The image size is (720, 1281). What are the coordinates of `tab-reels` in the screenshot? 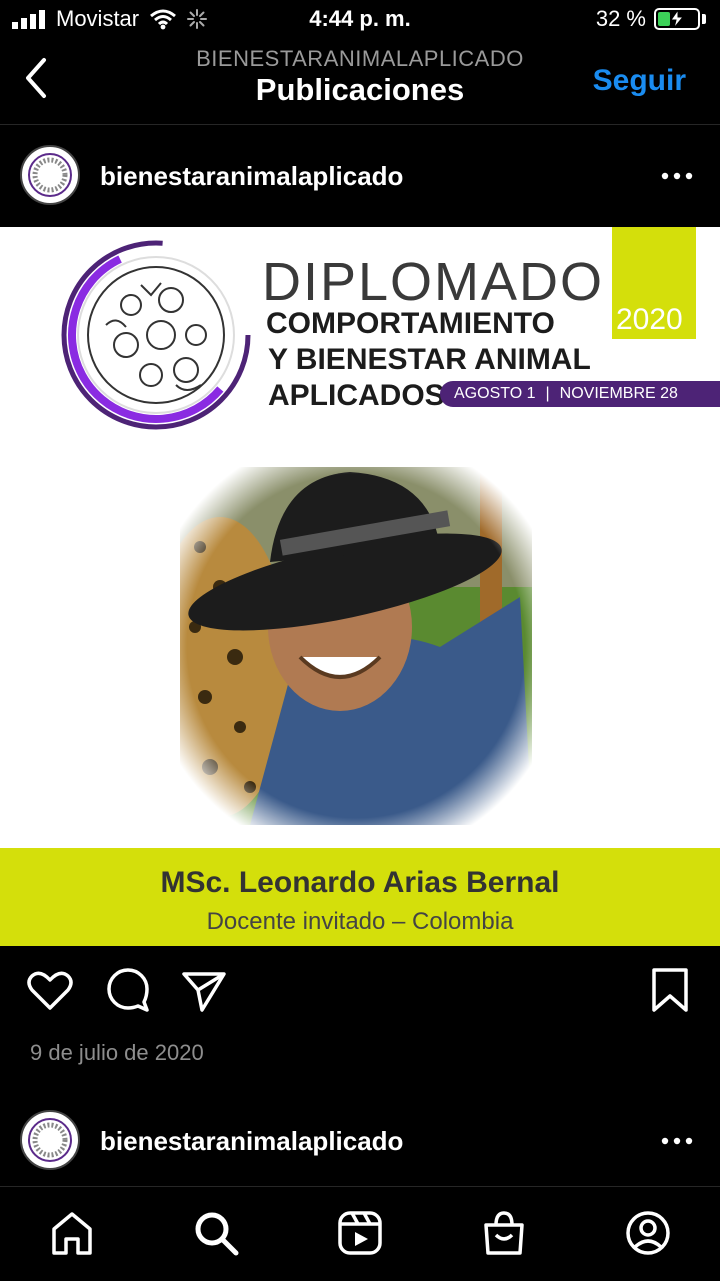 It's located at (360, 1233).